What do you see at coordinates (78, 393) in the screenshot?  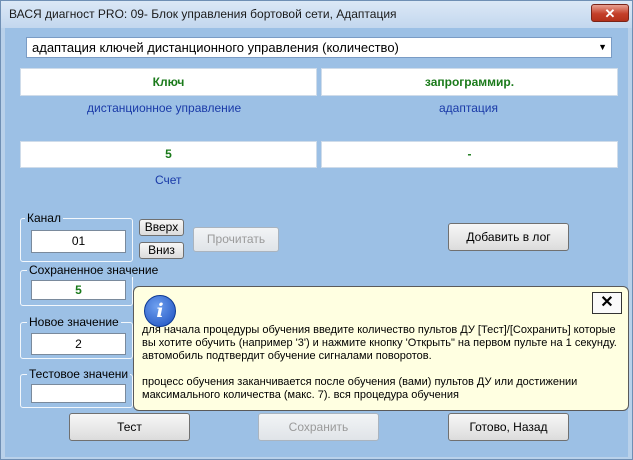 I see `test-value-field` at bounding box center [78, 393].